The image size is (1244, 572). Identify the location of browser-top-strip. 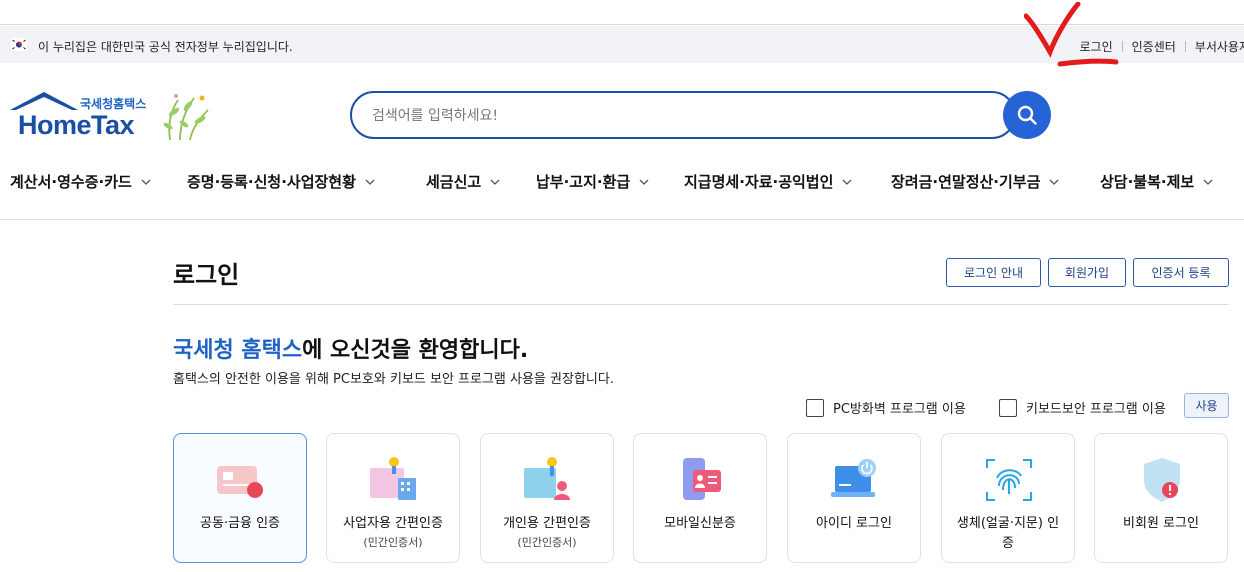
(622, 12).